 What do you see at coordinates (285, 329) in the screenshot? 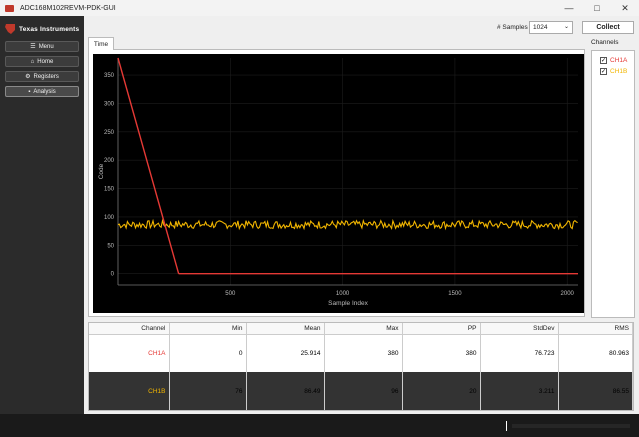
I see `col-mean: Mean` at bounding box center [285, 329].